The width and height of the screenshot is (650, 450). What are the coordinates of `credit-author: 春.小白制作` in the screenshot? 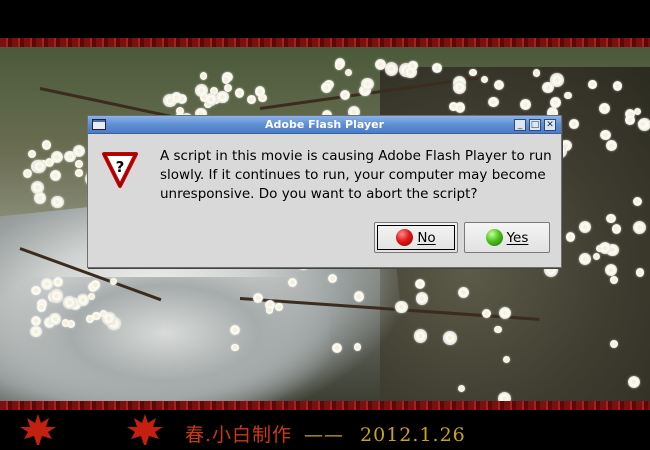 It's located at (239, 435).